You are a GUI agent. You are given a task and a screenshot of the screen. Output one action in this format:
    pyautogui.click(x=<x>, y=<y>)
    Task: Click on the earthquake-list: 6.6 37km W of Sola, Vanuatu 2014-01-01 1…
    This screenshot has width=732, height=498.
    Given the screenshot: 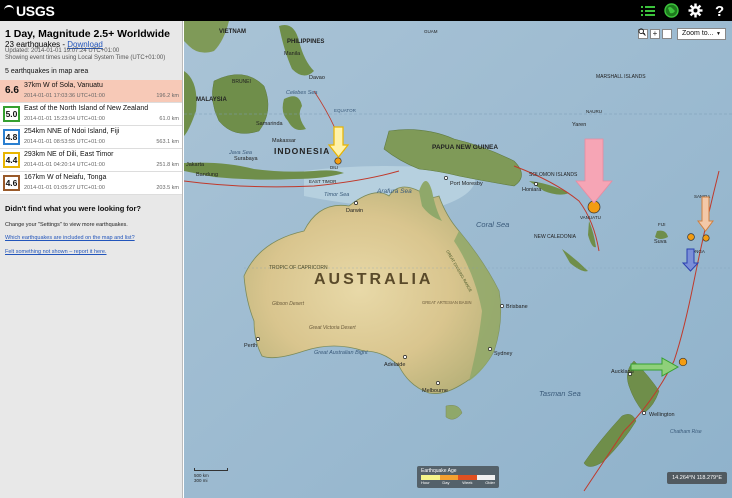 What is the action you would take?
    pyautogui.click(x=91, y=137)
    